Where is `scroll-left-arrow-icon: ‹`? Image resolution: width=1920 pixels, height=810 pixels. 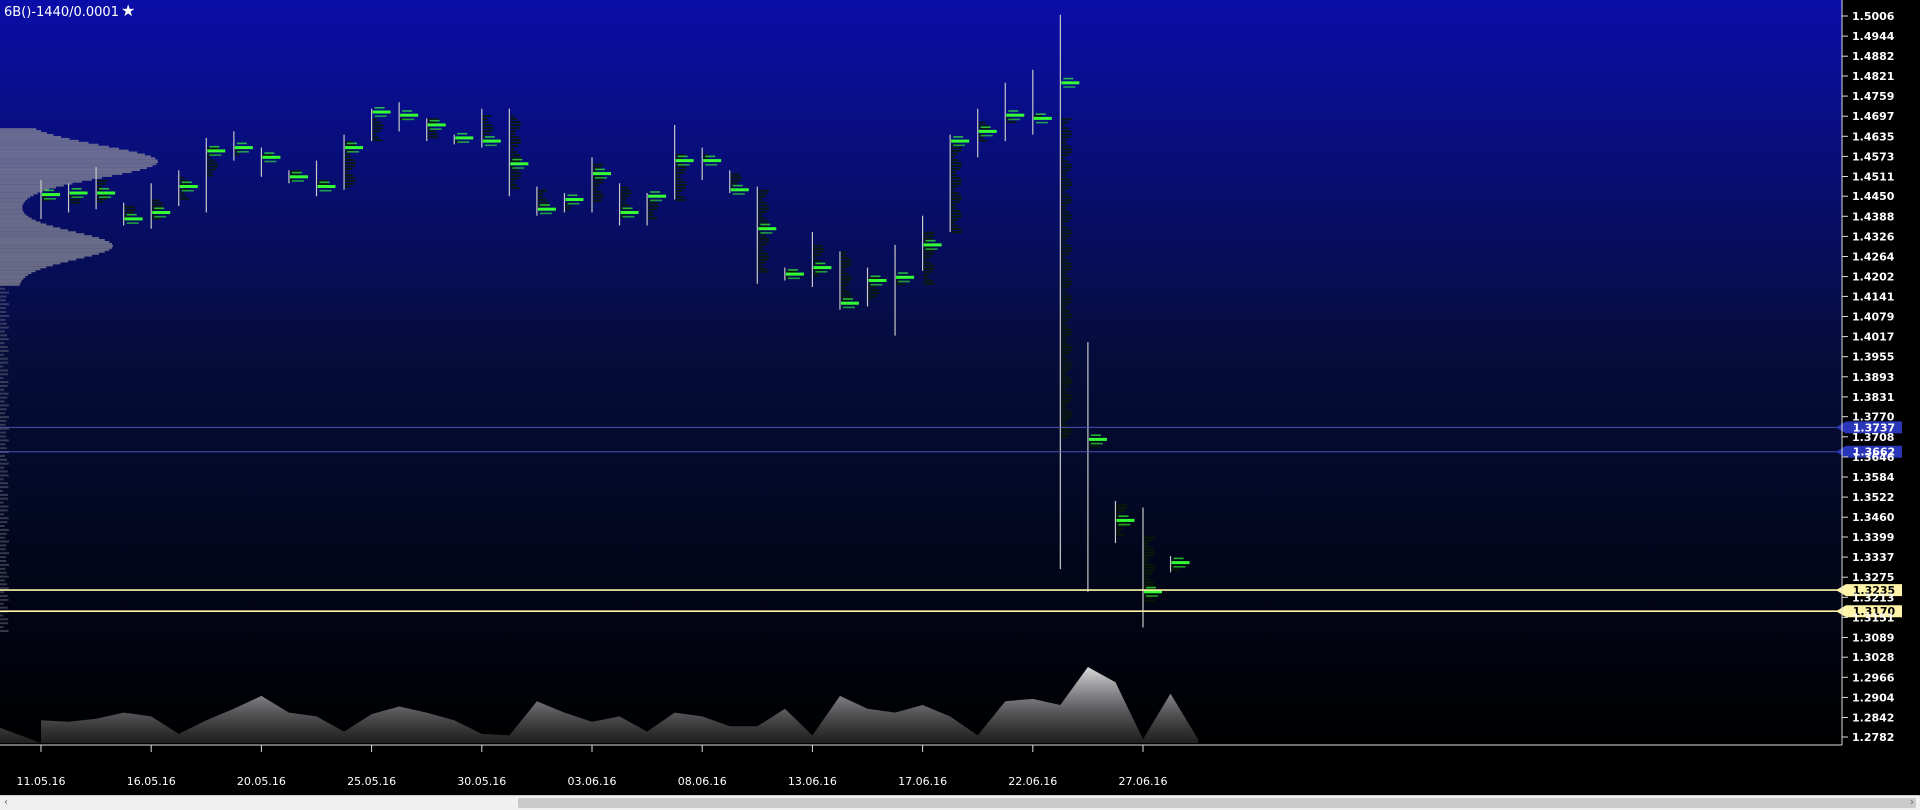
scroll-left-arrow-icon: ‹ is located at coordinates (6, 803).